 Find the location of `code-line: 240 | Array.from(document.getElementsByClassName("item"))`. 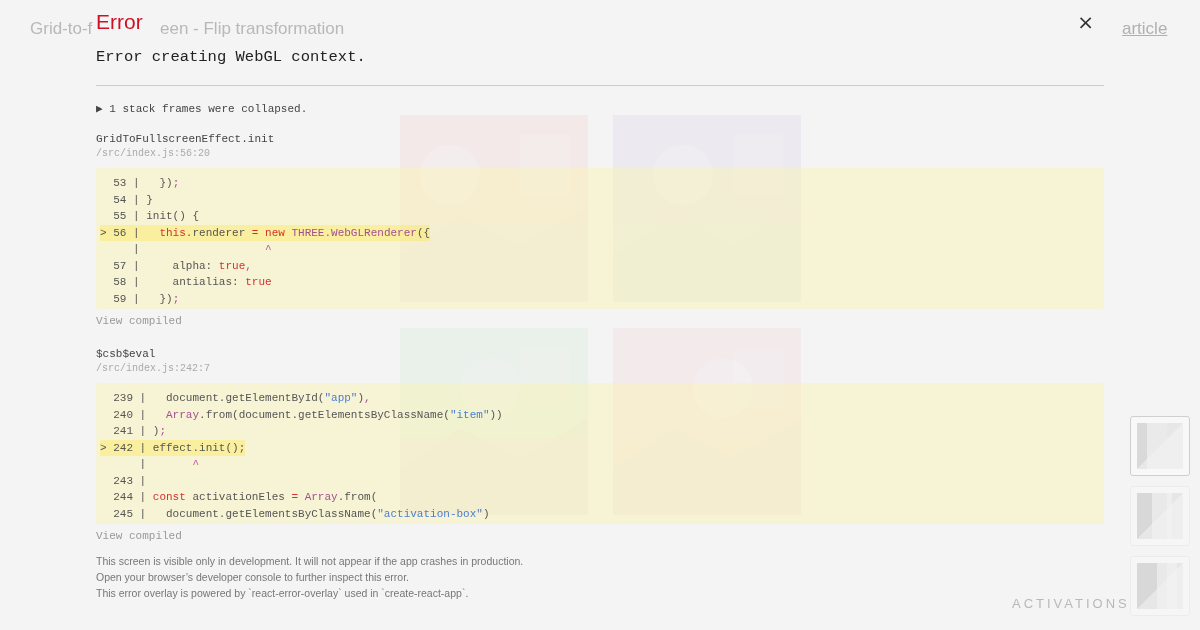

code-line: 240 | Array.from(document.getElementsByClassName("item")) is located at coordinates (307, 415).